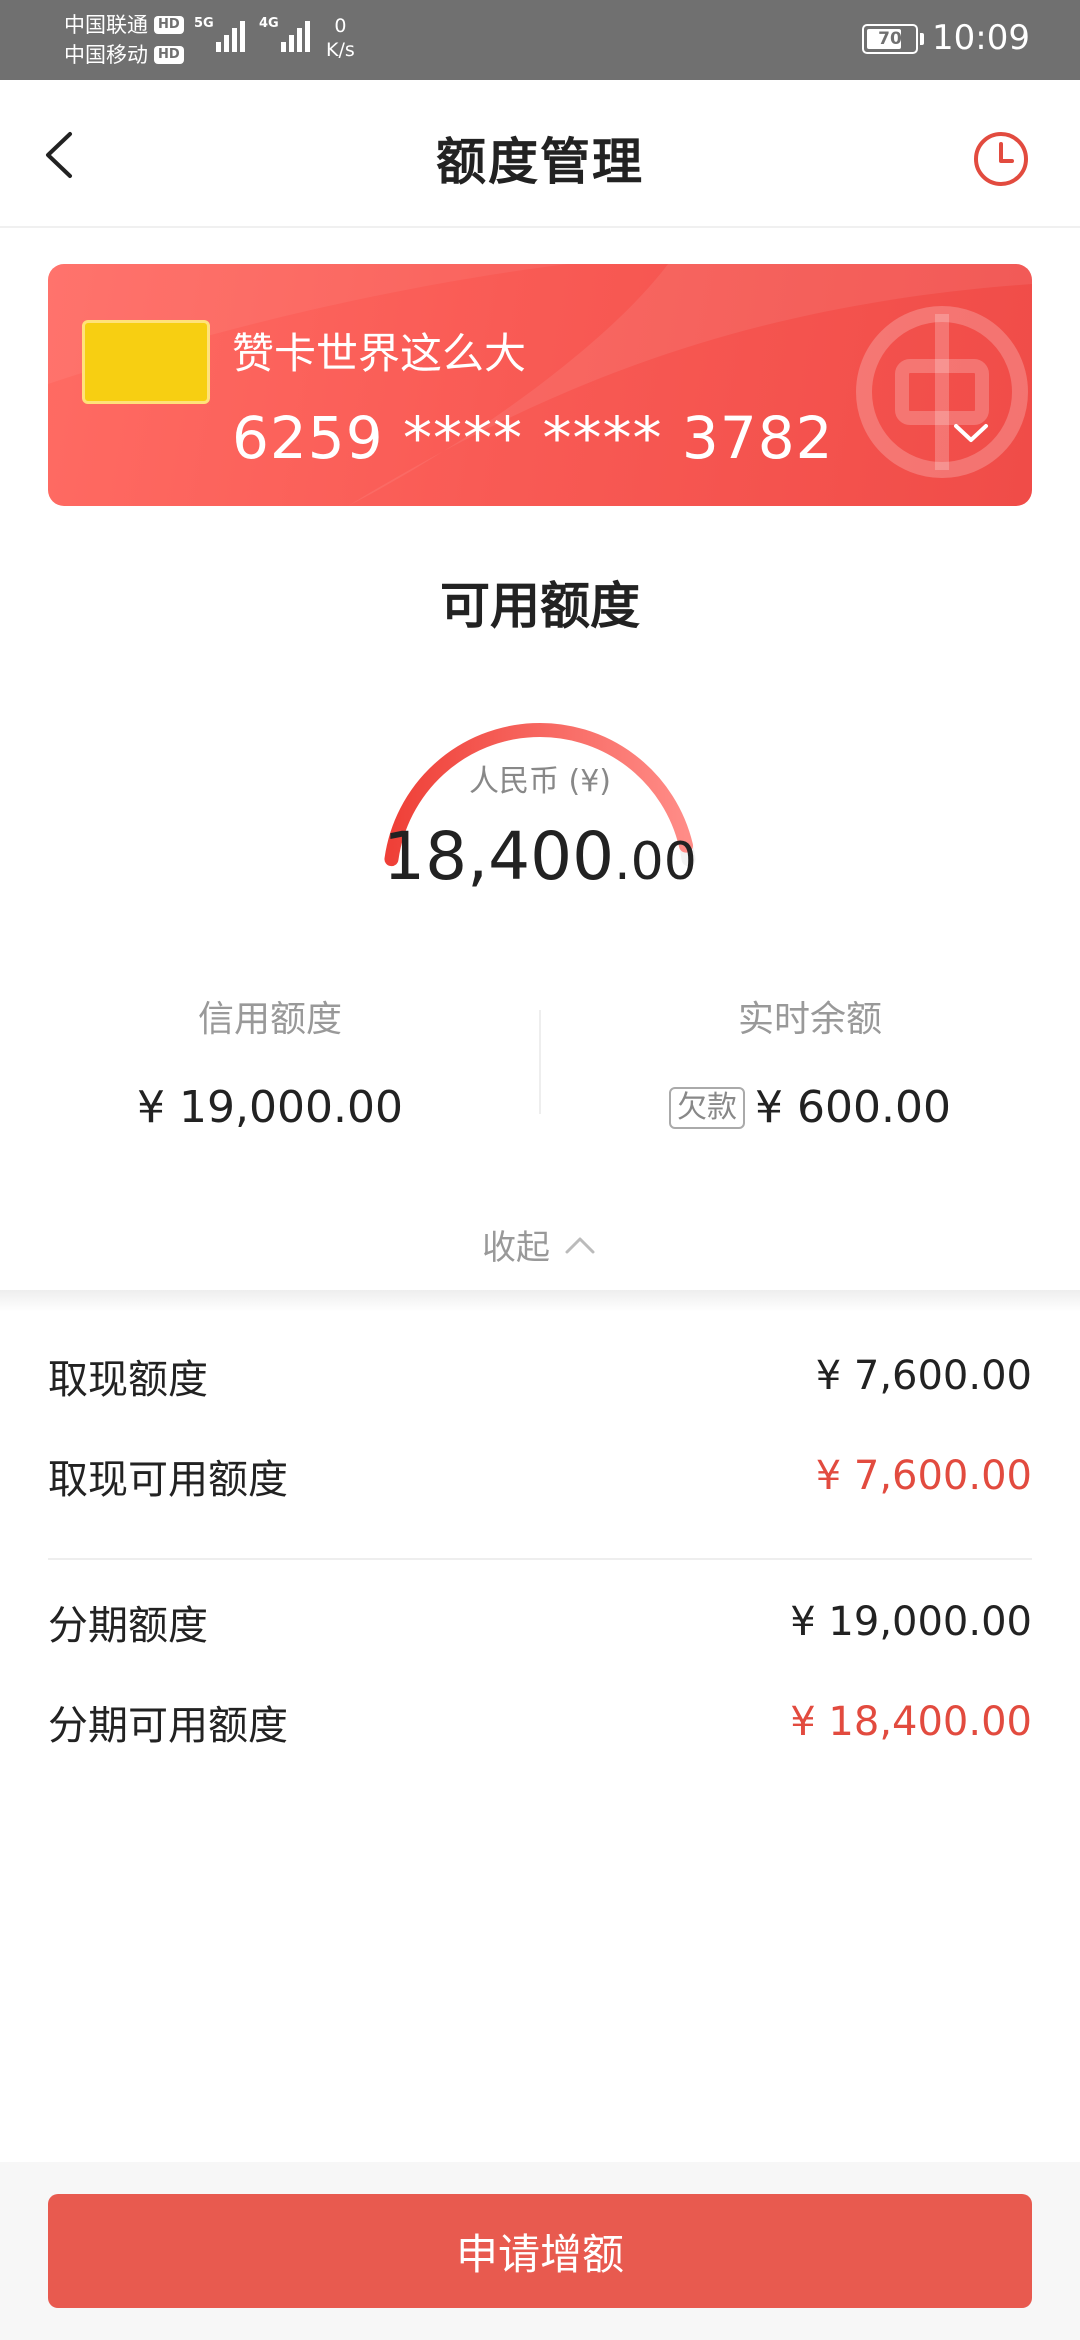 This screenshot has width=1080, height=2340. What do you see at coordinates (340, 38) in the screenshot?
I see `network-speed: 0 K/s` at bounding box center [340, 38].